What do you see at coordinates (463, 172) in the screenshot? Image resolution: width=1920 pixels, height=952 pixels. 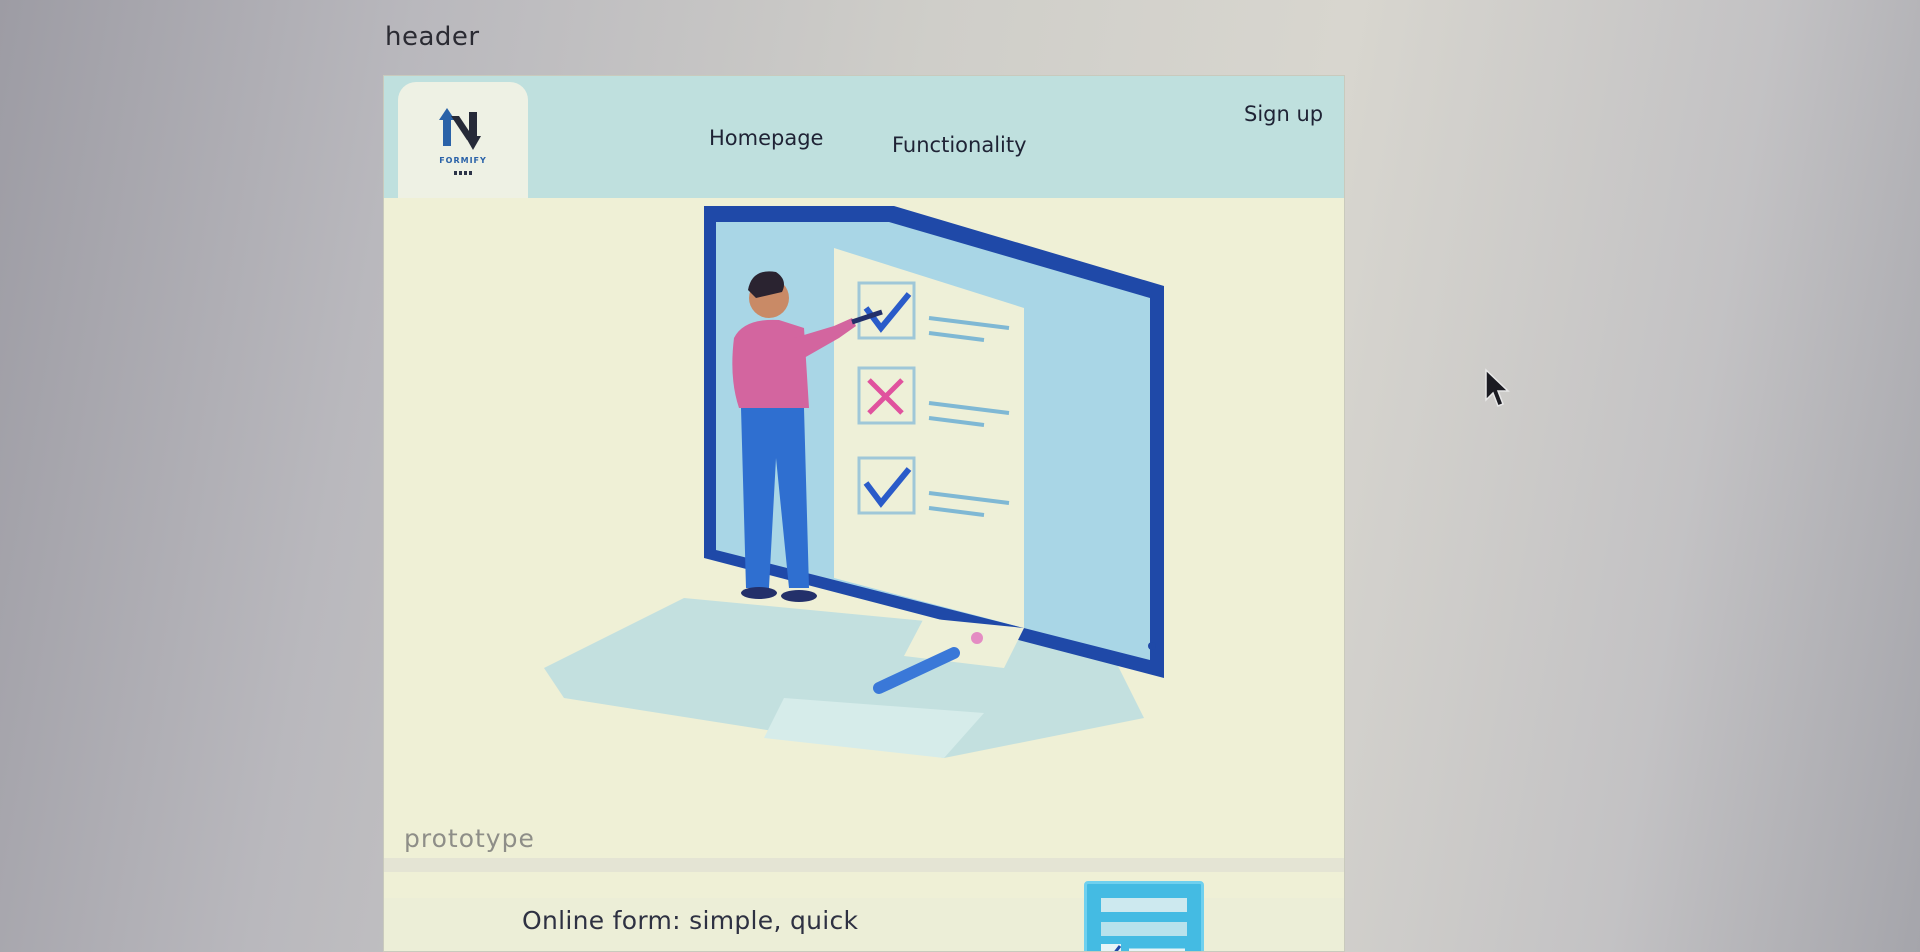 I see `logo-dots` at bounding box center [463, 172].